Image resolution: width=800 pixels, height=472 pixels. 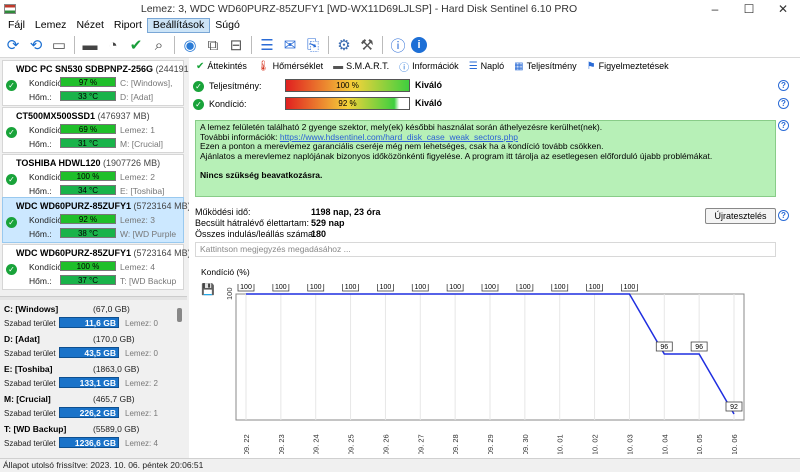 What do you see at coordinates (28, 369) in the screenshot?
I see `volume-name: E: [Toshiba]` at bounding box center [28, 369].